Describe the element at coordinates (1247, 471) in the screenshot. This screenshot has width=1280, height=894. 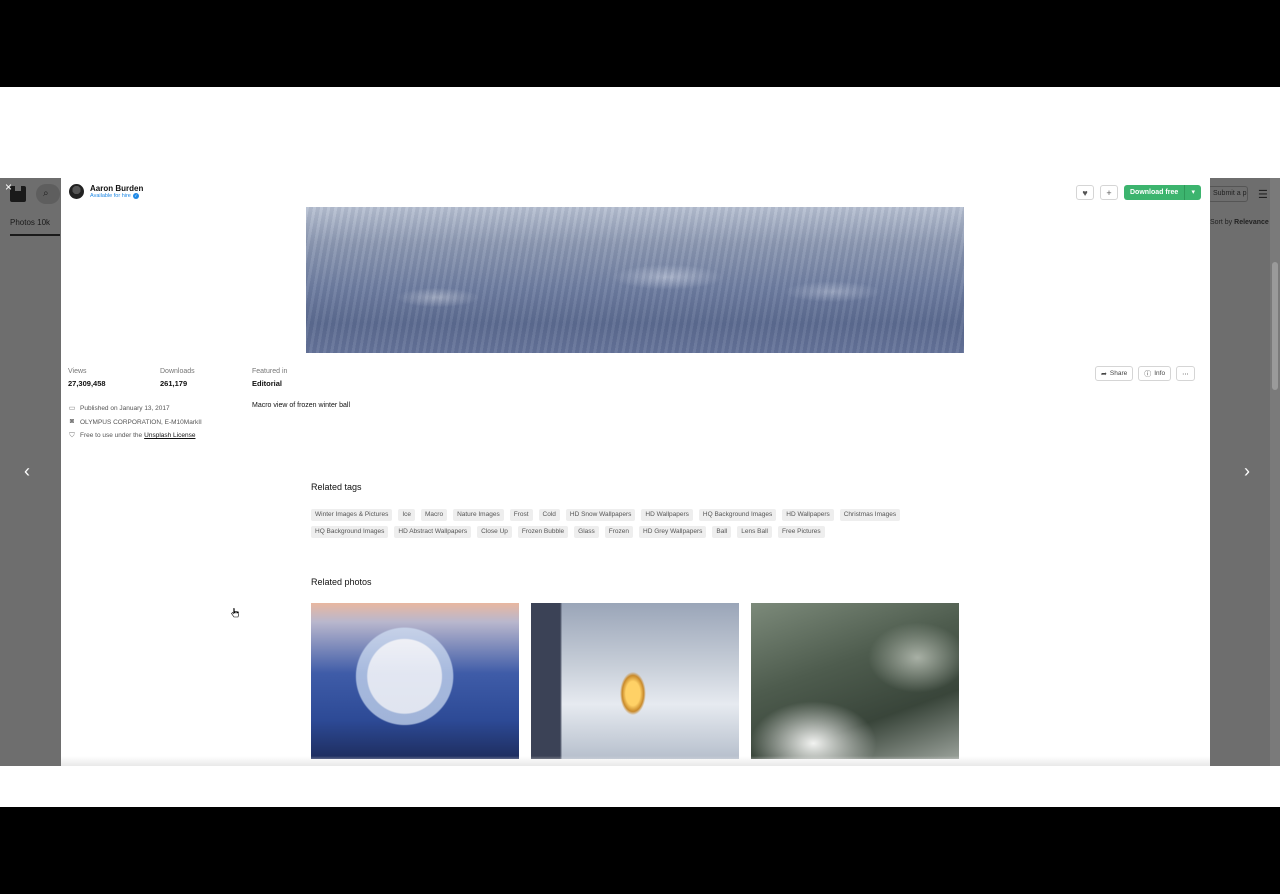
I see `next-photo-arrow-icon: ›` at that location.